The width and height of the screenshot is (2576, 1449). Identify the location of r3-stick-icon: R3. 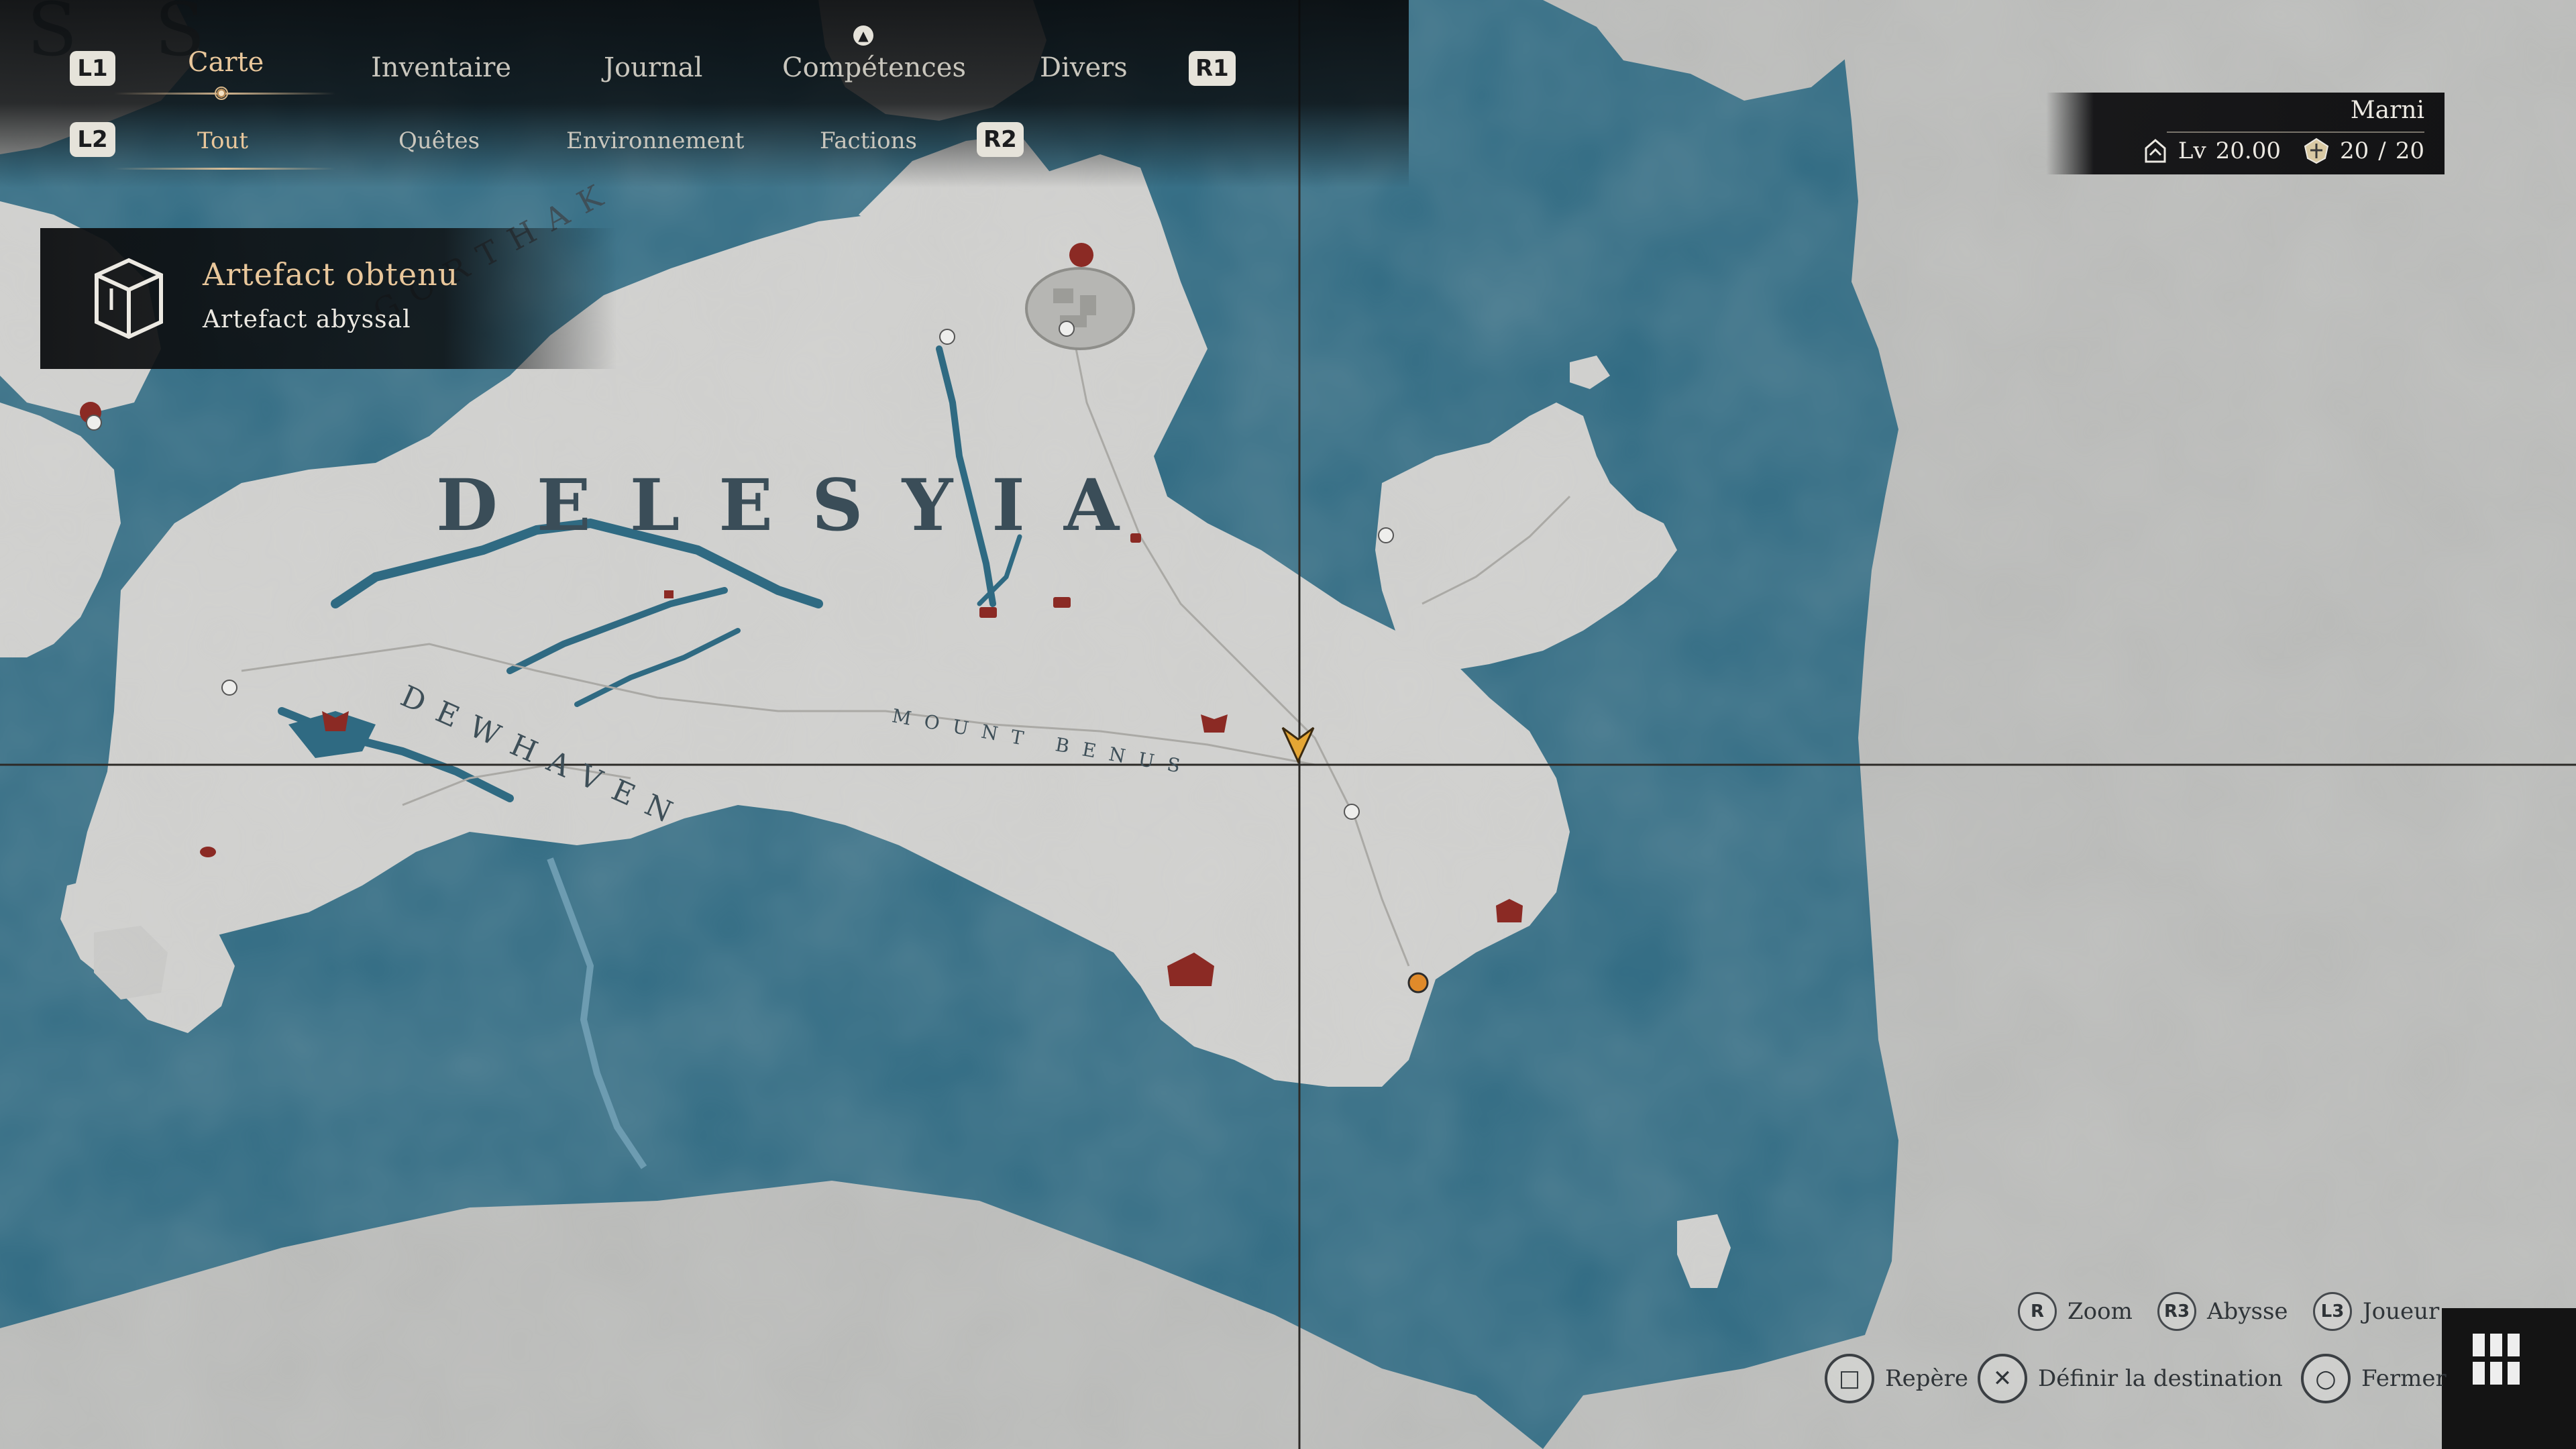
(2176, 1311).